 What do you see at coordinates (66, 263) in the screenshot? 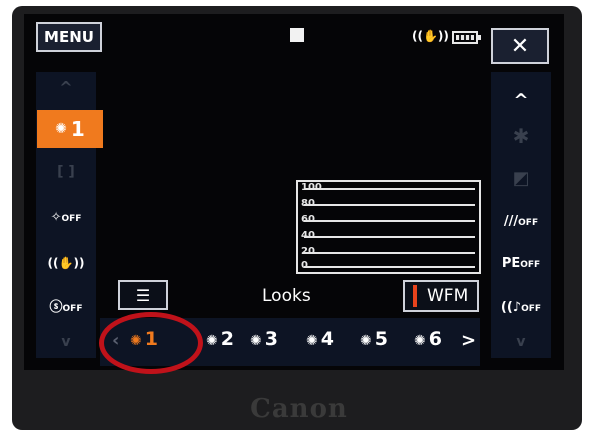
I see `image-stabilizer-icon: ((✋))` at bounding box center [66, 263].